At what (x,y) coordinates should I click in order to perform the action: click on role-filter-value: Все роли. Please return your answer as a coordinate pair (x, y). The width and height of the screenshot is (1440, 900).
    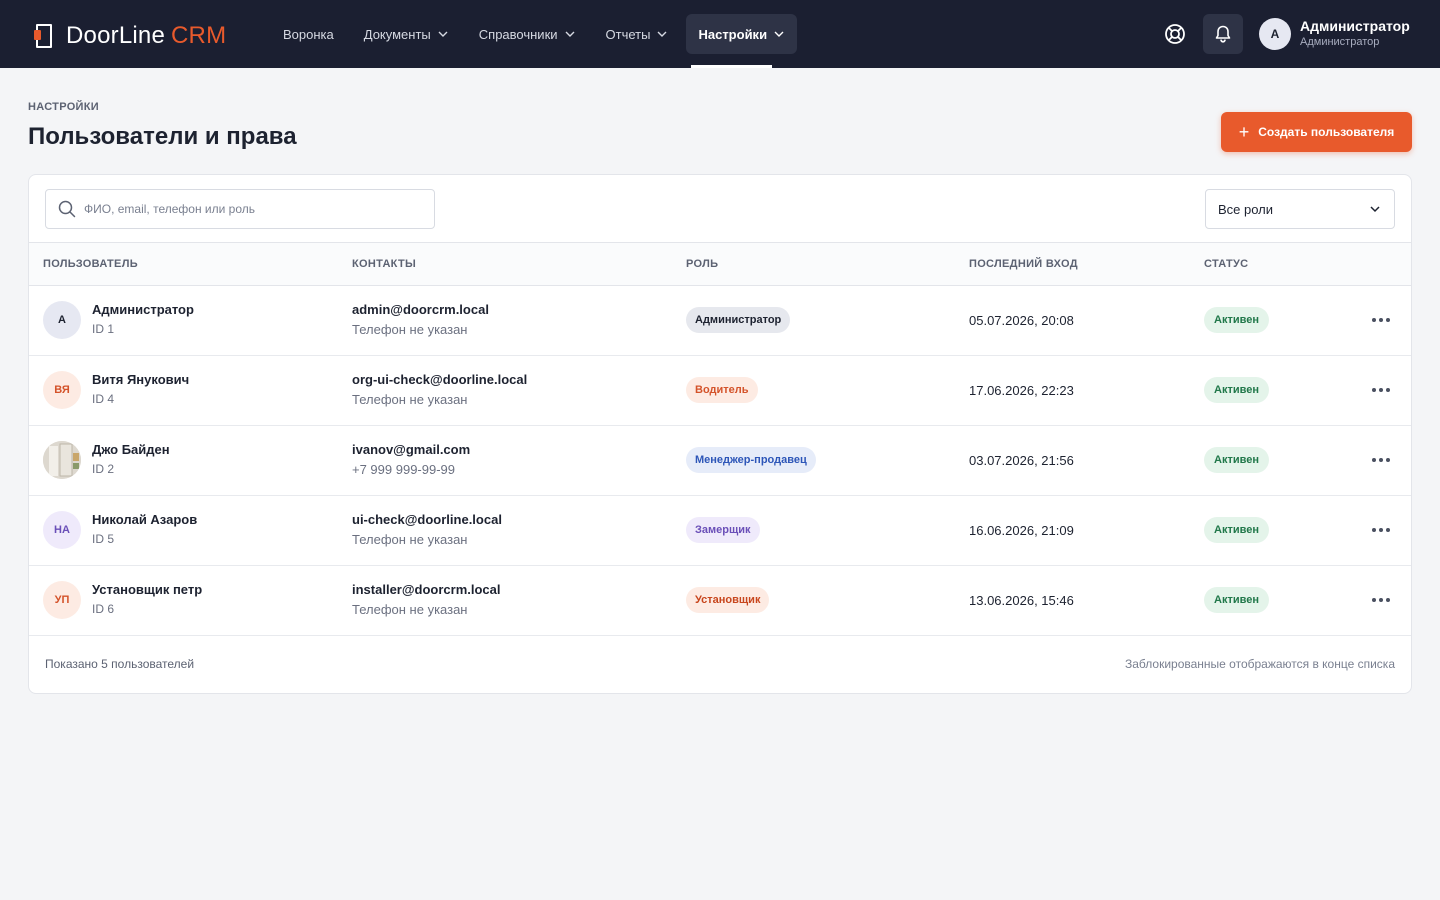
    Looking at the image, I should click on (1246, 209).